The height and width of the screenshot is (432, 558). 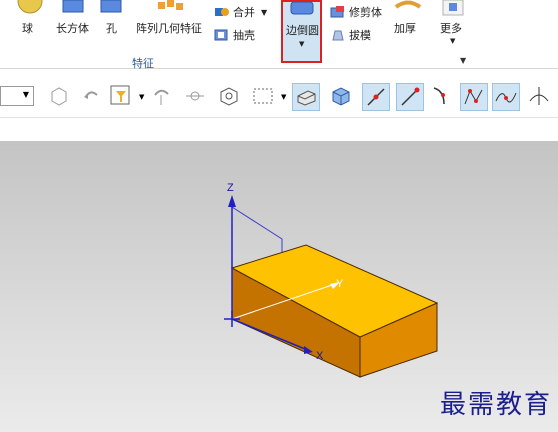 I want to click on edge-blend-label: 边倒圆, so click(x=302, y=30).